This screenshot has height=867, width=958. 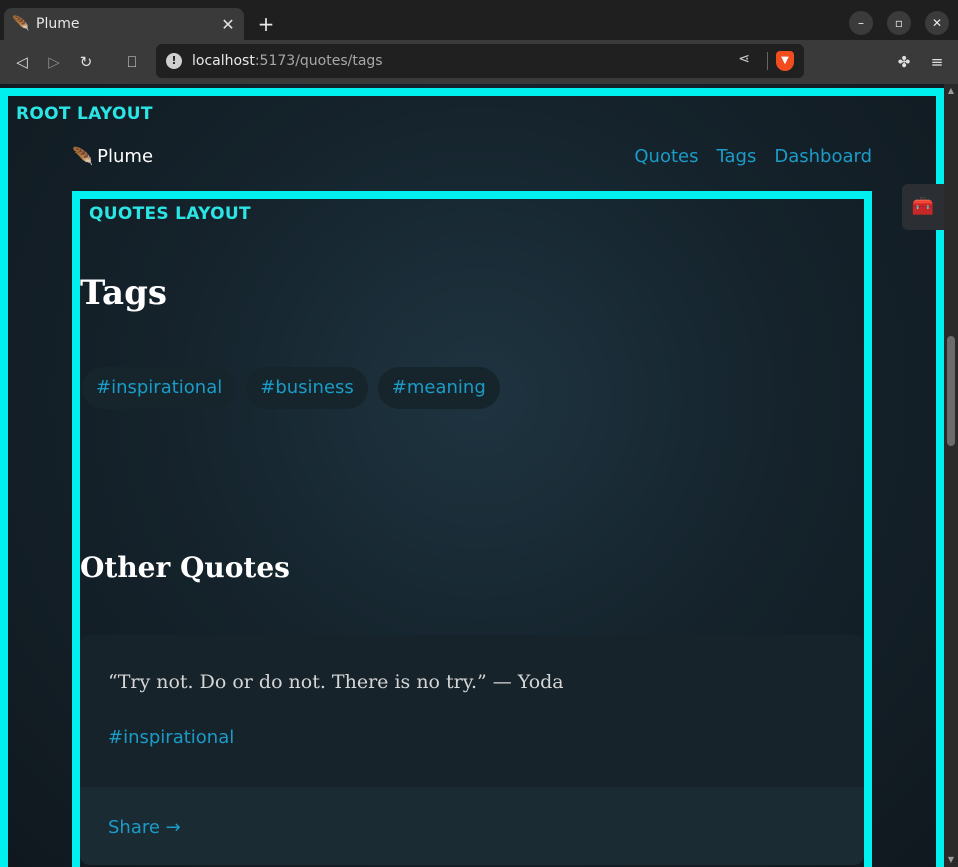 I want to click on maximize-button: ▫, so click(x=899, y=23).